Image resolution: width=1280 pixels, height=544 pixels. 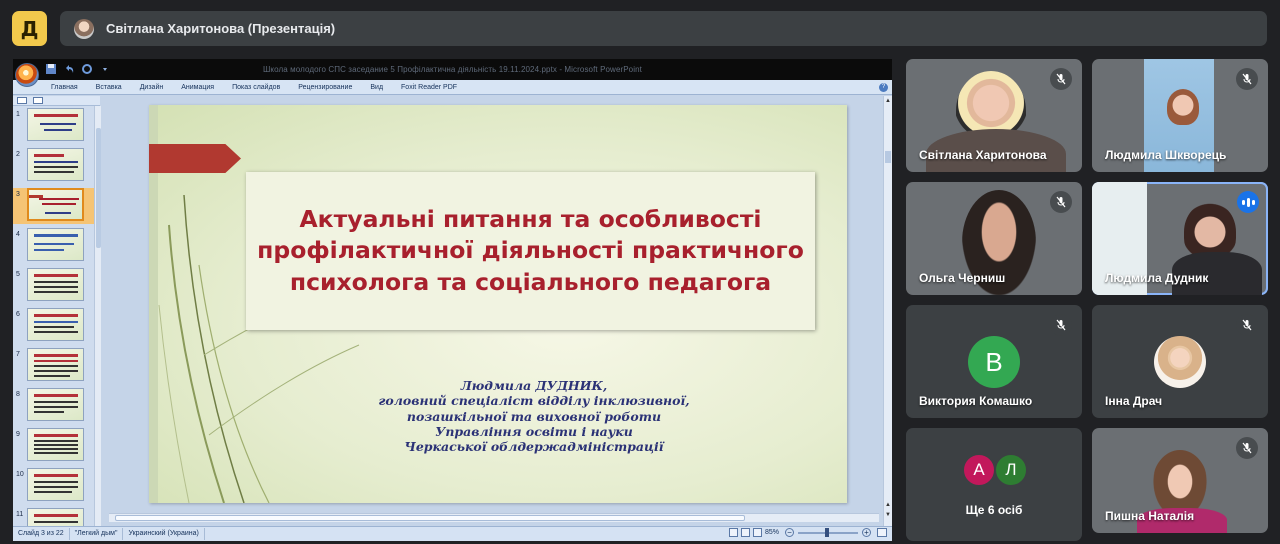 I want to click on speaking-indicator-icon, so click(x=1248, y=202).